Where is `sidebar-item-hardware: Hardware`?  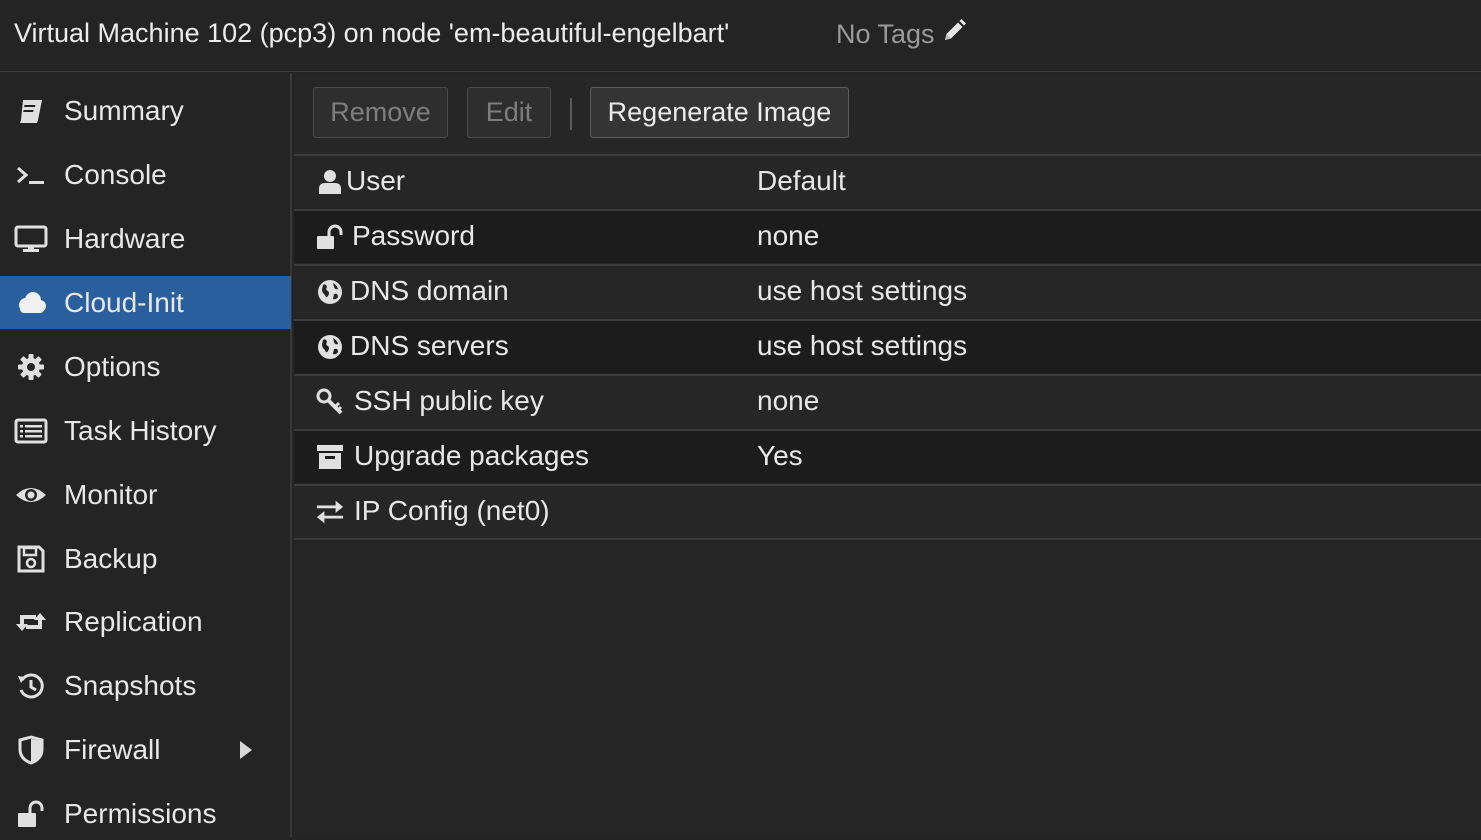
sidebar-item-hardware: Hardware is located at coordinates (145, 238).